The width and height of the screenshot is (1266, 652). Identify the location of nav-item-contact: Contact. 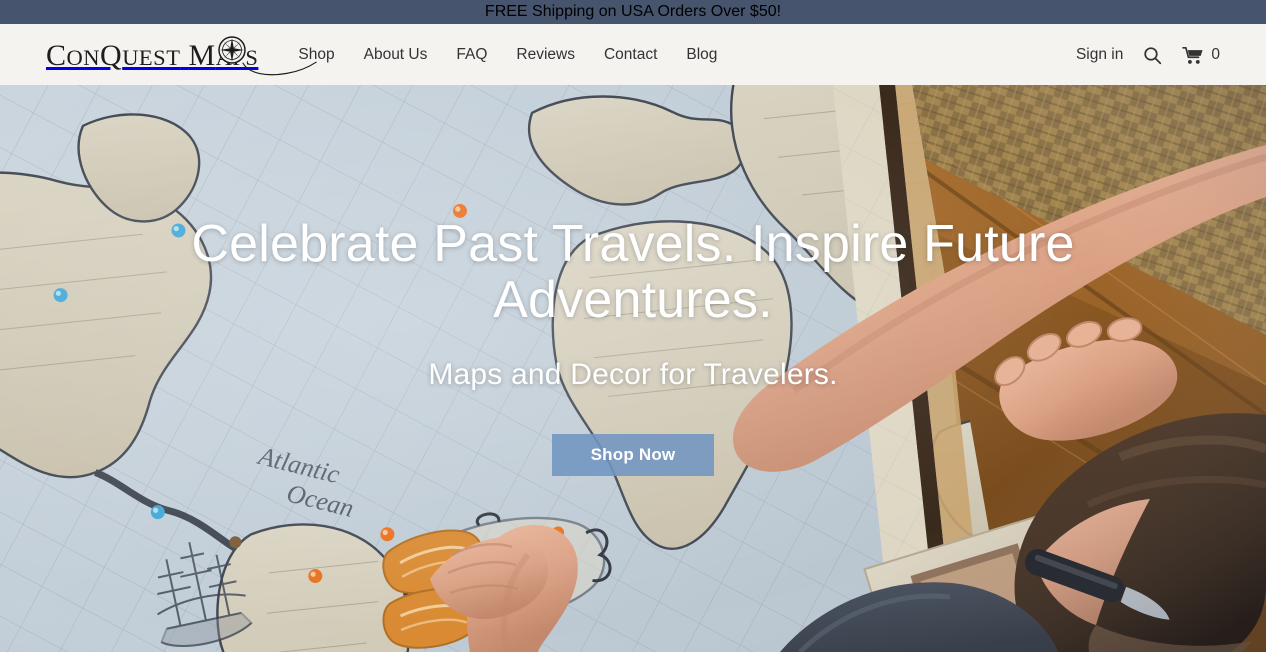
(630, 55).